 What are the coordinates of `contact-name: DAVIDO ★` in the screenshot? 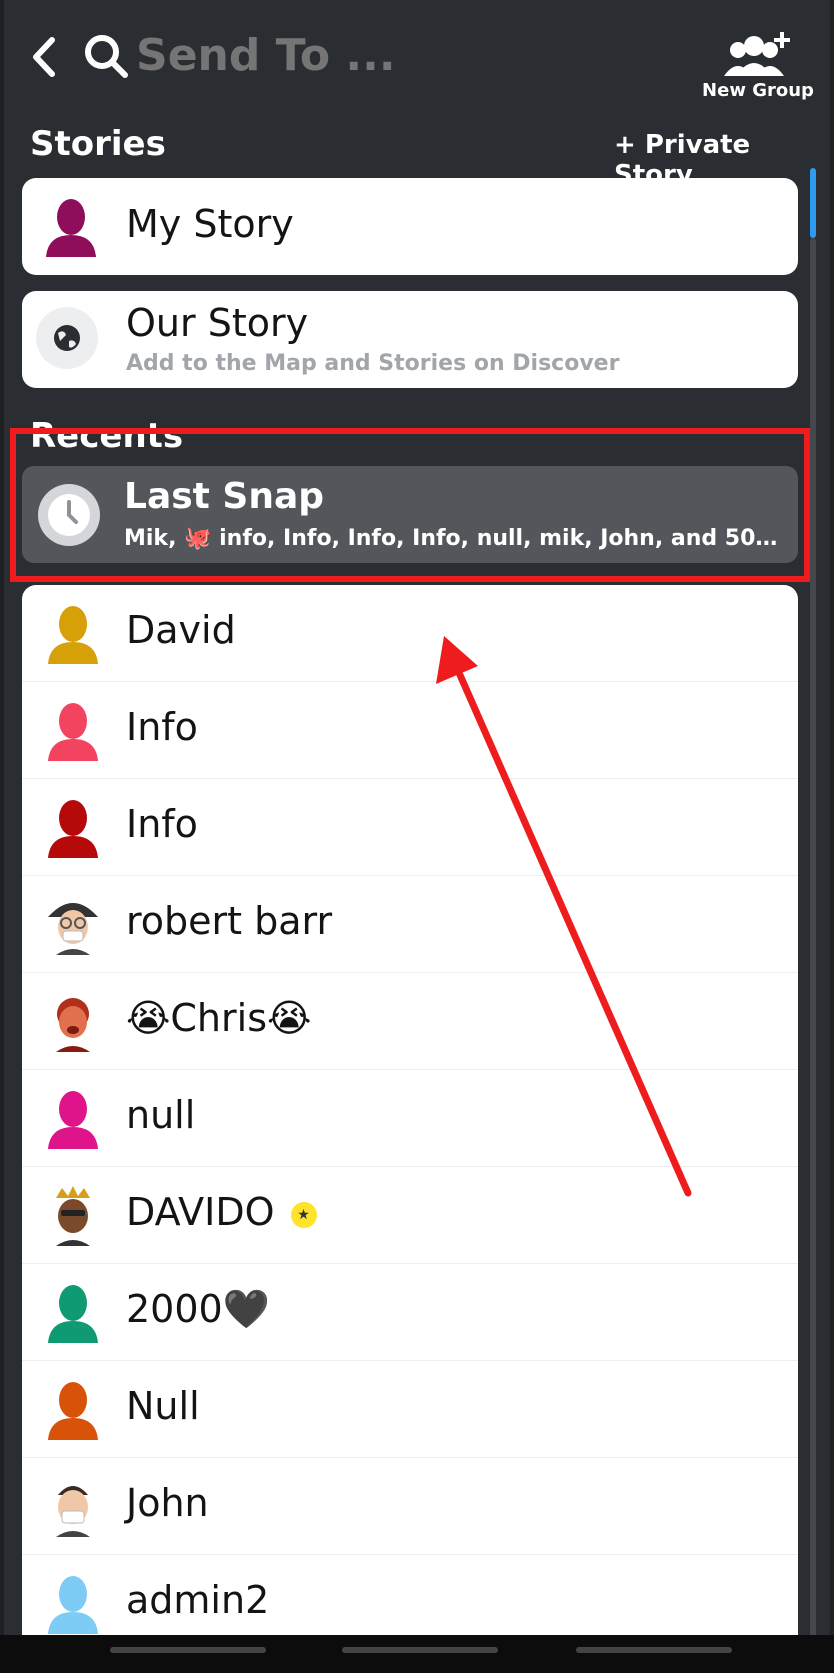 It's located at (221, 1212).